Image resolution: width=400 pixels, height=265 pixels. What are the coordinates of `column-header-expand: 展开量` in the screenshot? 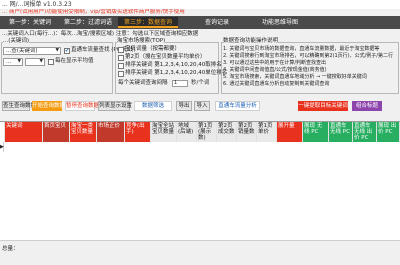 It's located at (290, 132).